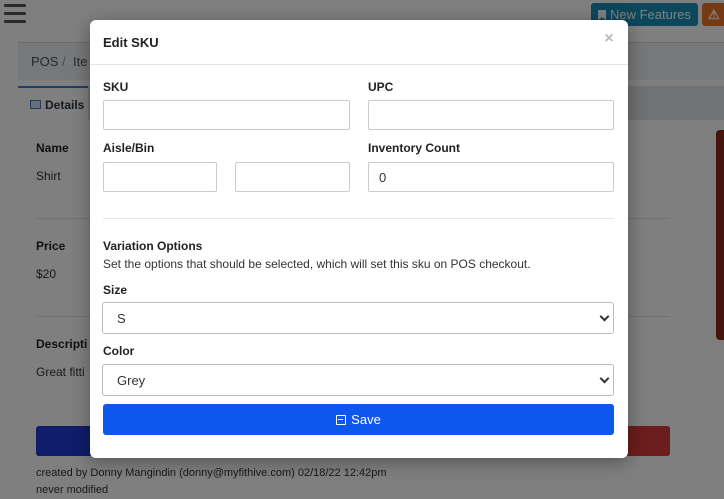 This screenshot has width=724, height=499. I want to click on size-label: Size, so click(115, 290).